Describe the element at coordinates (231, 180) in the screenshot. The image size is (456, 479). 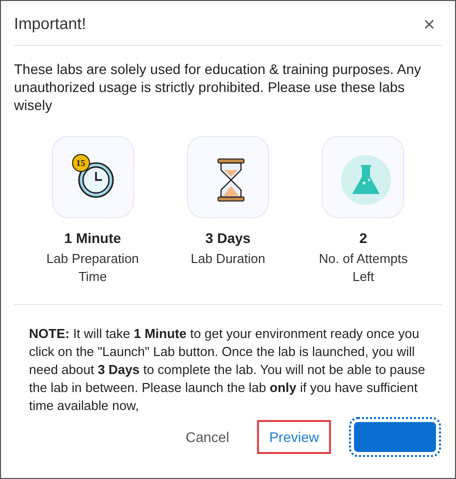
I see `hourglass-icon` at that location.